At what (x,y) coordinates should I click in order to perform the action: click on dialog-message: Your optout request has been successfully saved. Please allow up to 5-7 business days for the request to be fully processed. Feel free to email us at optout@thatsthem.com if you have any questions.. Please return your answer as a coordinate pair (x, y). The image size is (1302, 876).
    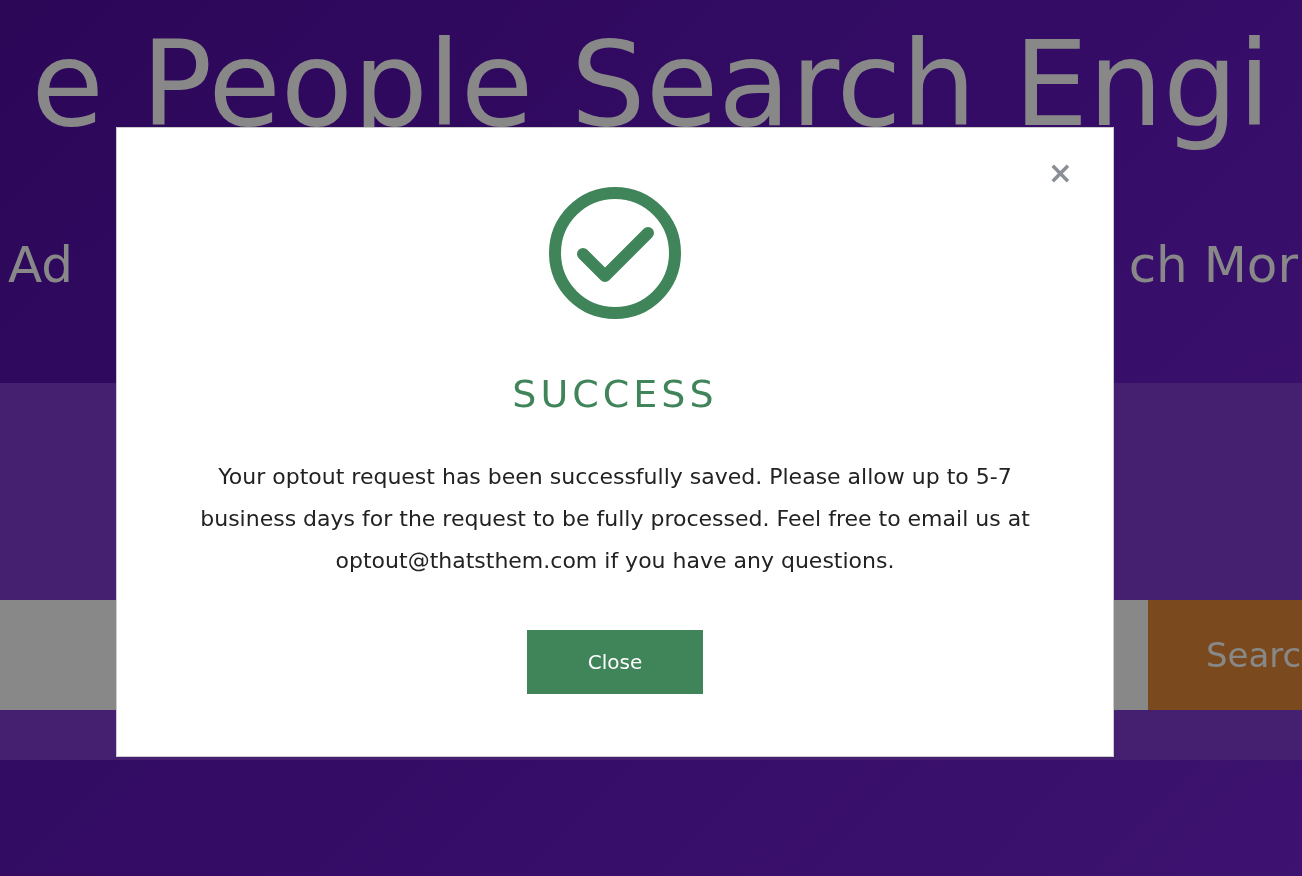
    Looking at the image, I should click on (615, 519).